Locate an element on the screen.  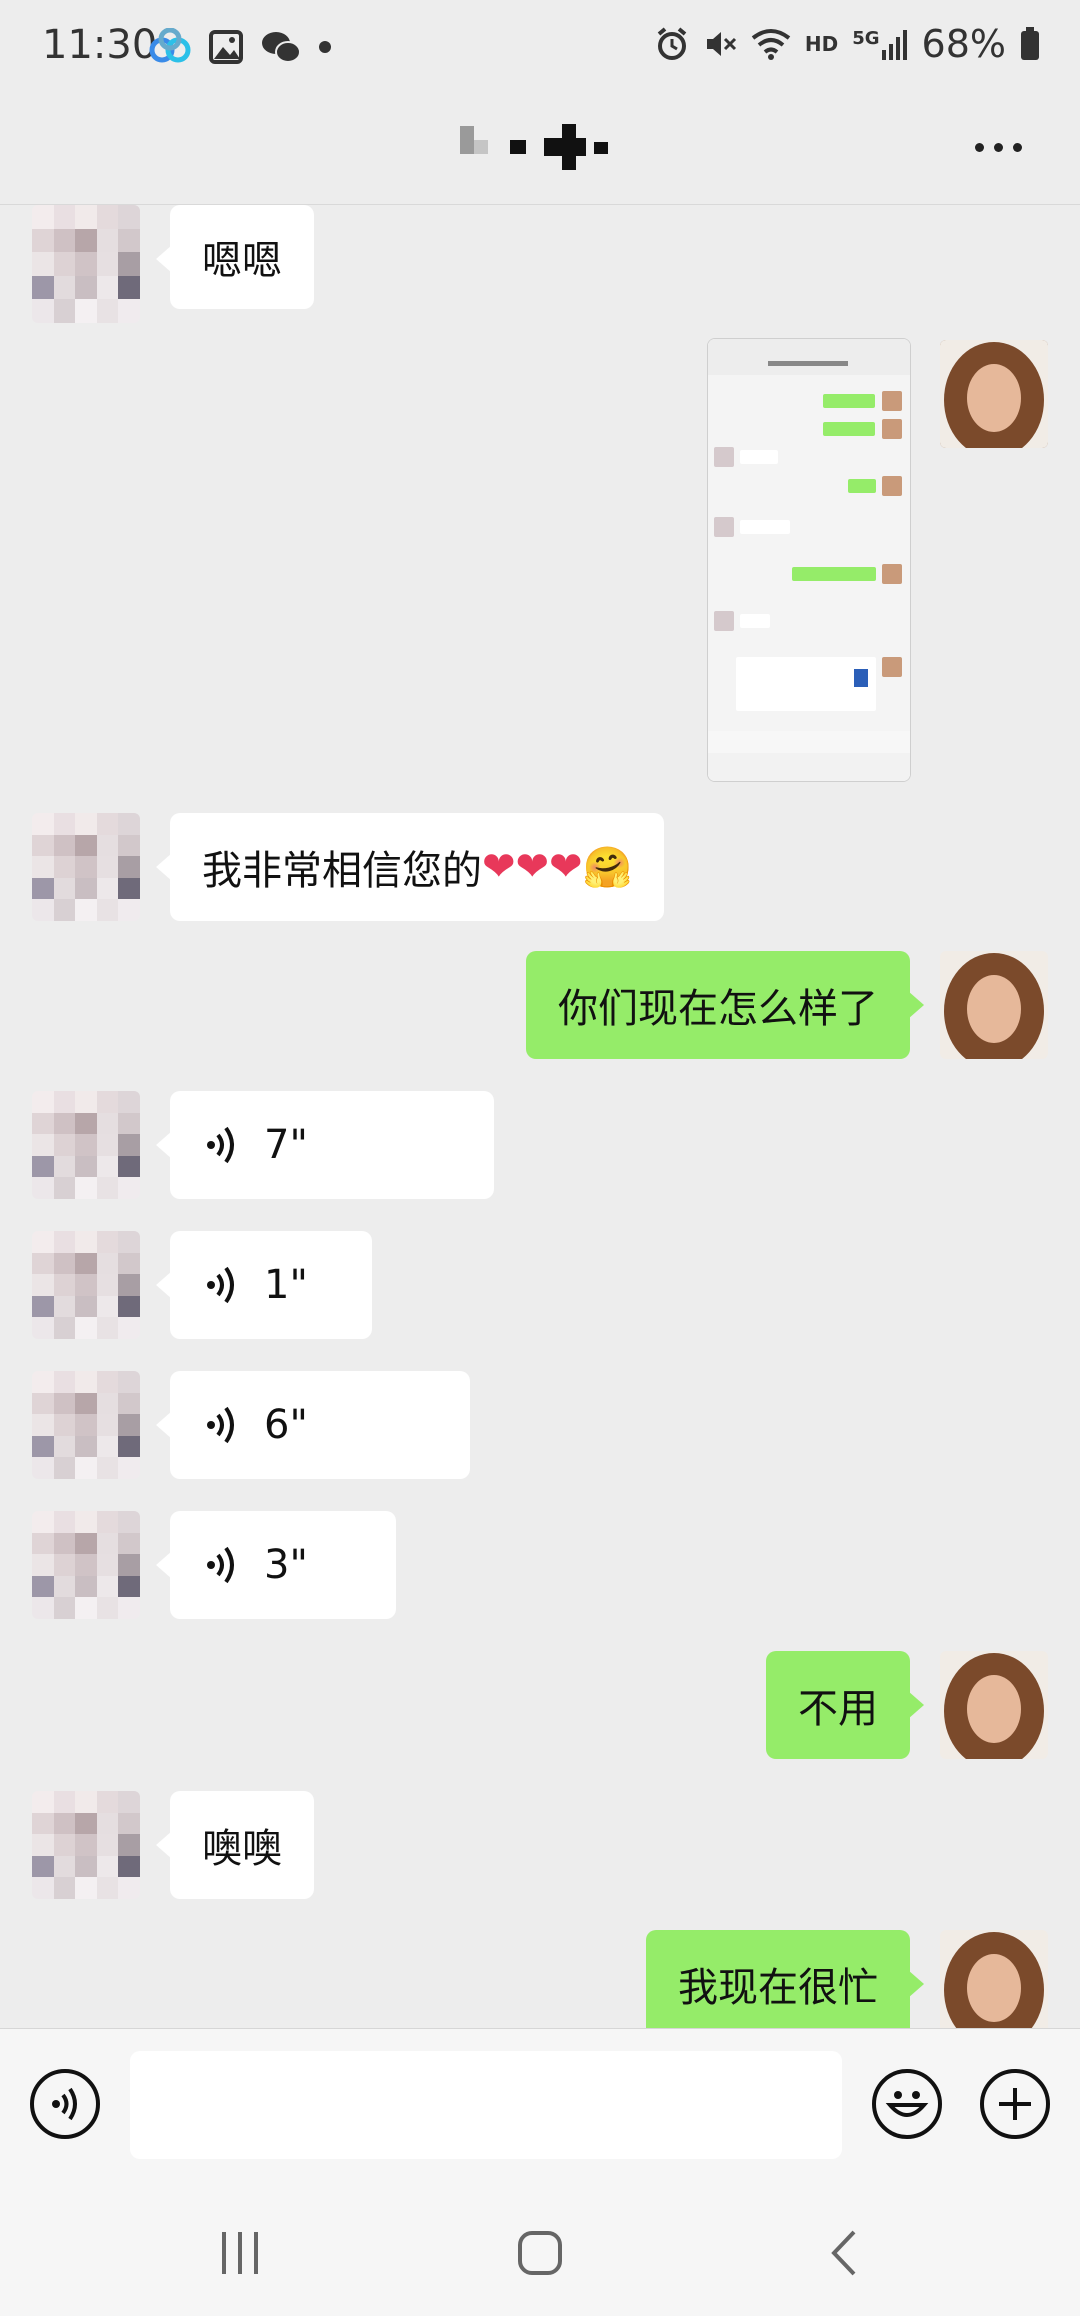
gallery-icon is located at coordinates (226, 47).